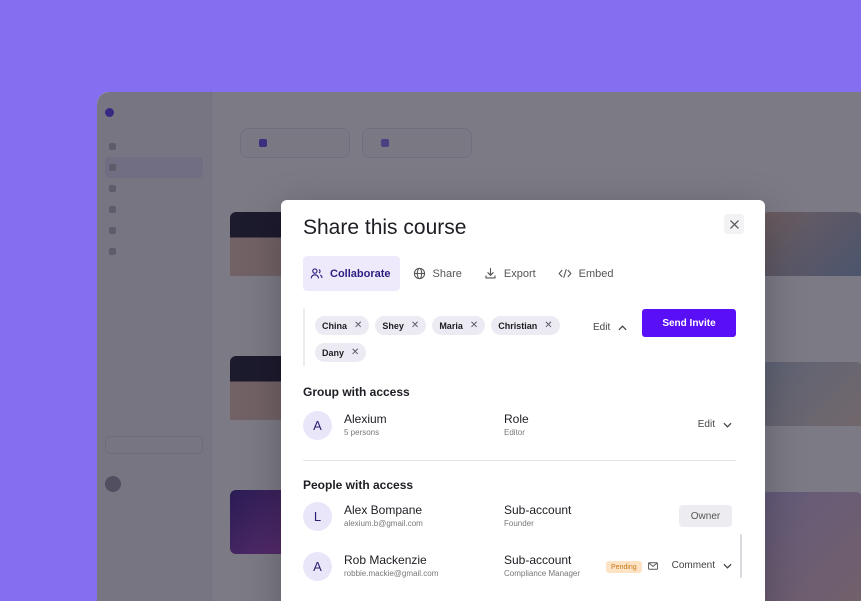 The width and height of the screenshot is (861, 601). What do you see at coordinates (519, 460) in the screenshot?
I see `section-divider` at bounding box center [519, 460].